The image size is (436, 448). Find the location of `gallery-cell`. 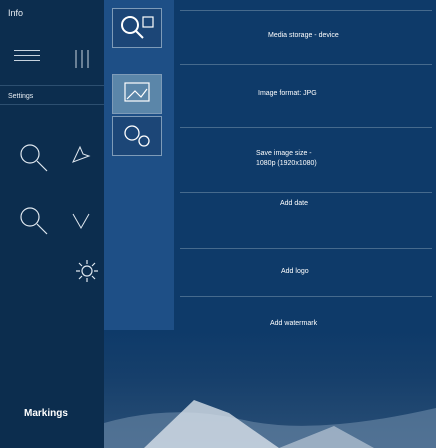

gallery-cell is located at coordinates (137, 28).